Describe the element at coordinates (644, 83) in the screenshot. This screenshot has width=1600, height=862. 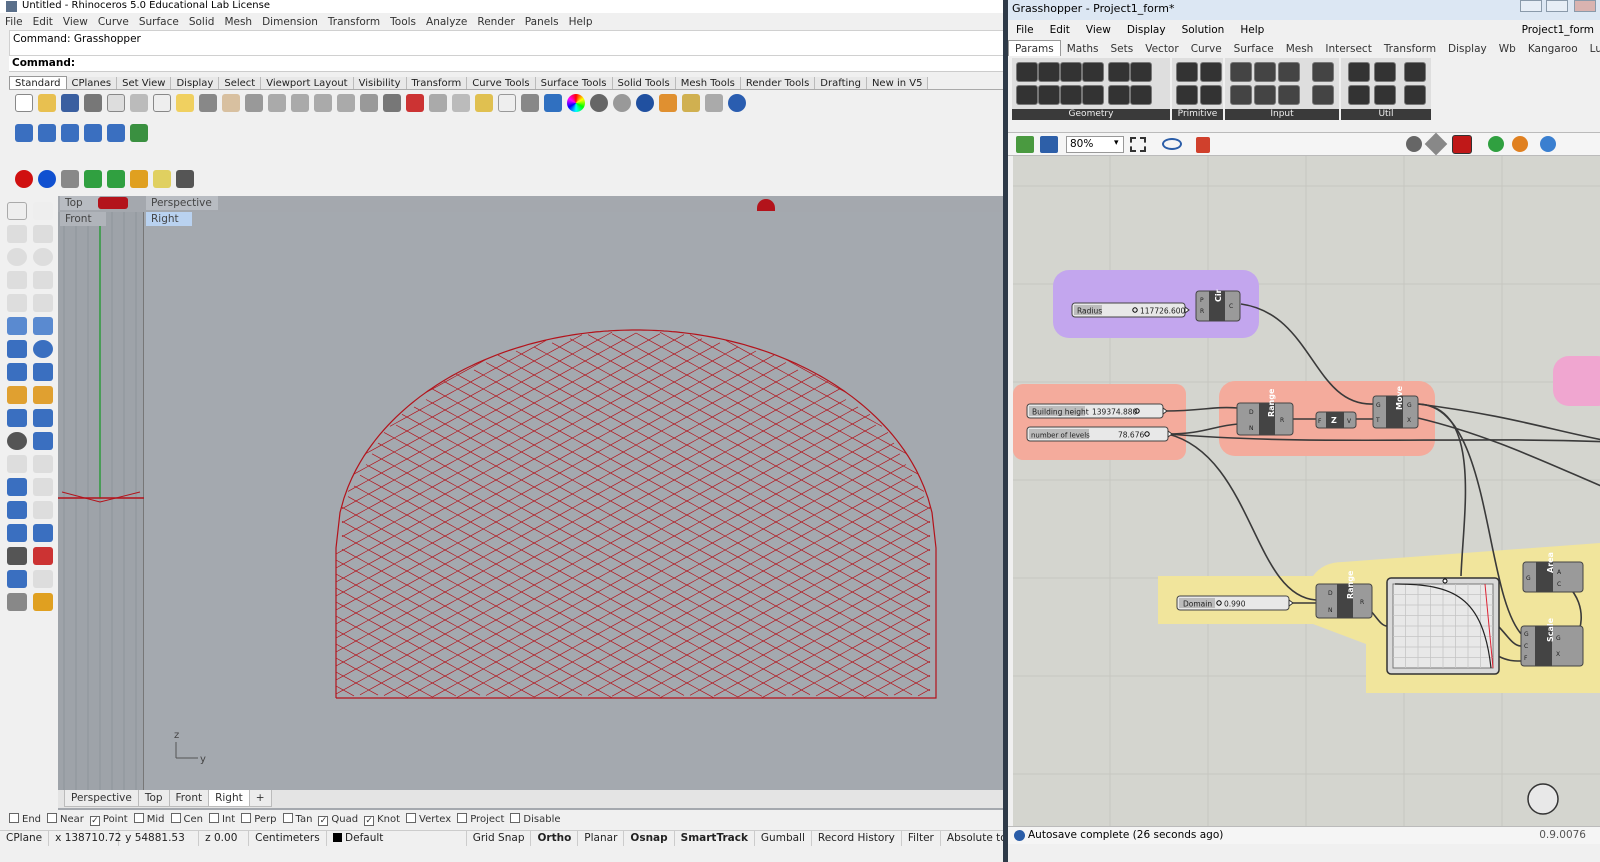
I see `tab-solid-tools: Solid Tools` at that location.